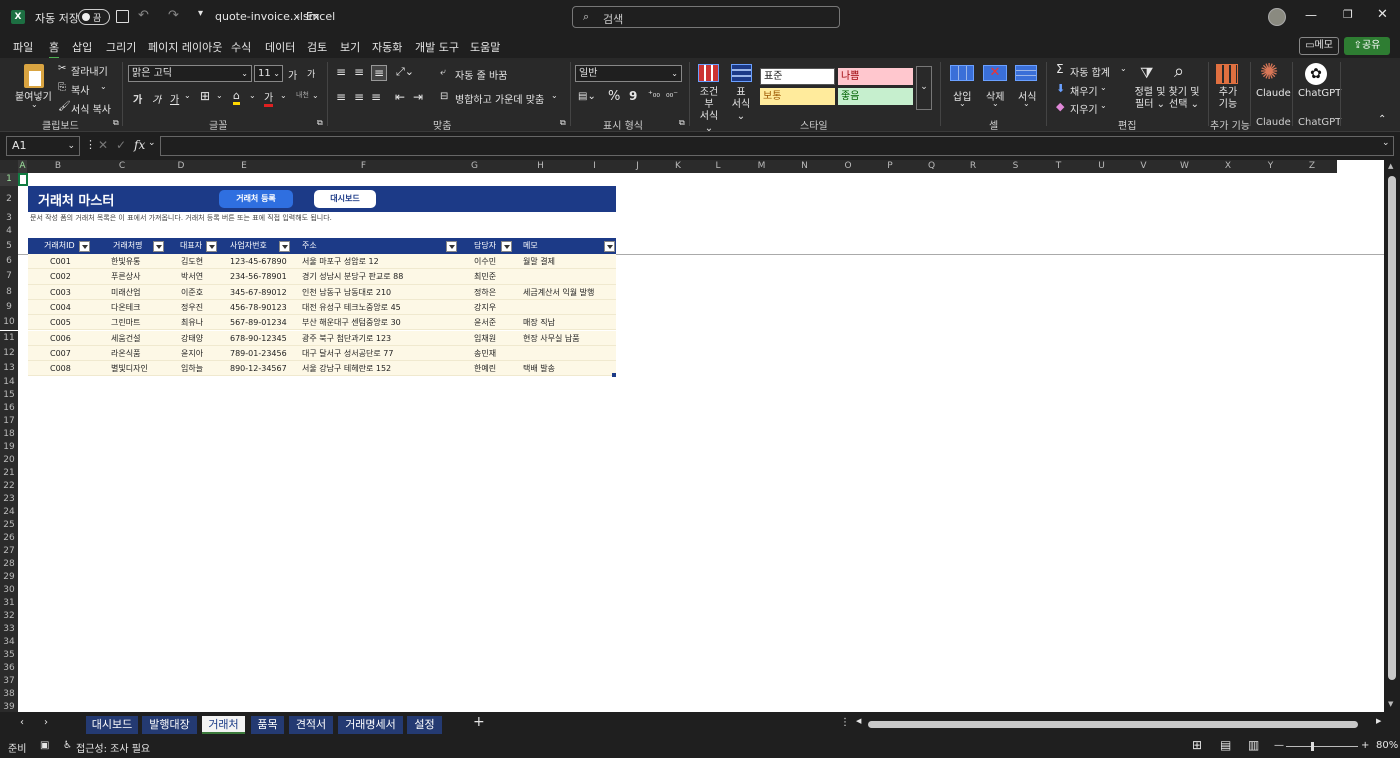  What do you see at coordinates (1060, 106) in the screenshot?
I see `clear-icon: ◆` at bounding box center [1060, 106].